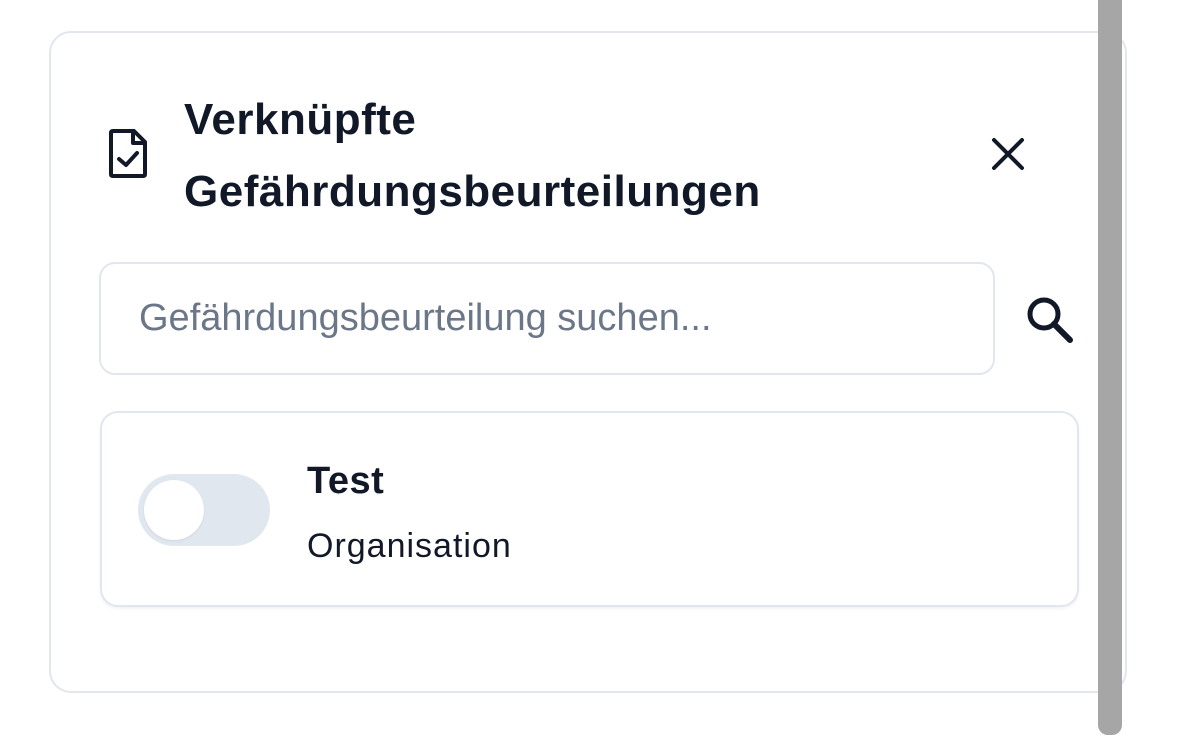 The height and width of the screenshot is (741, 1179). I want to click on search-input, so click(547, 318).